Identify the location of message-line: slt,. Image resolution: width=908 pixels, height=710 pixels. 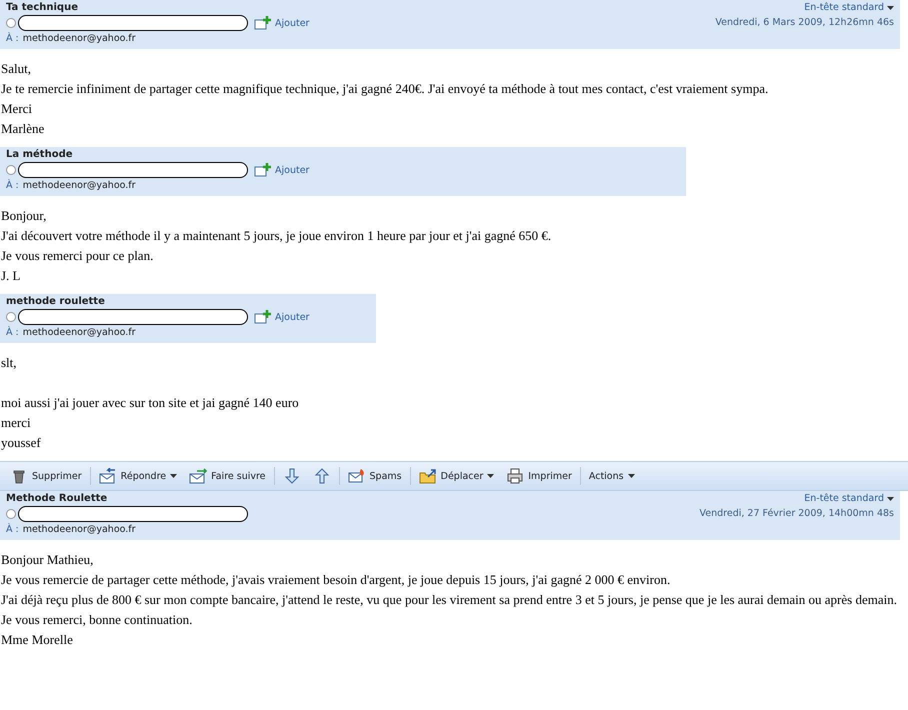
(9, 363).